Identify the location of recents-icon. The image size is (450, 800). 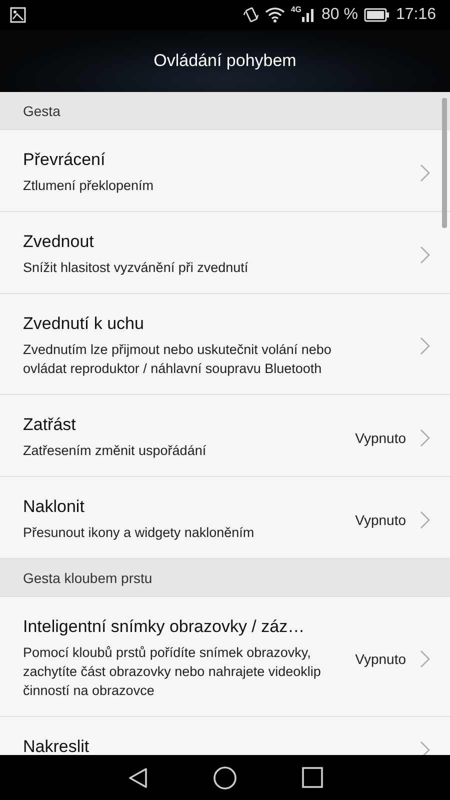
(312, 777).